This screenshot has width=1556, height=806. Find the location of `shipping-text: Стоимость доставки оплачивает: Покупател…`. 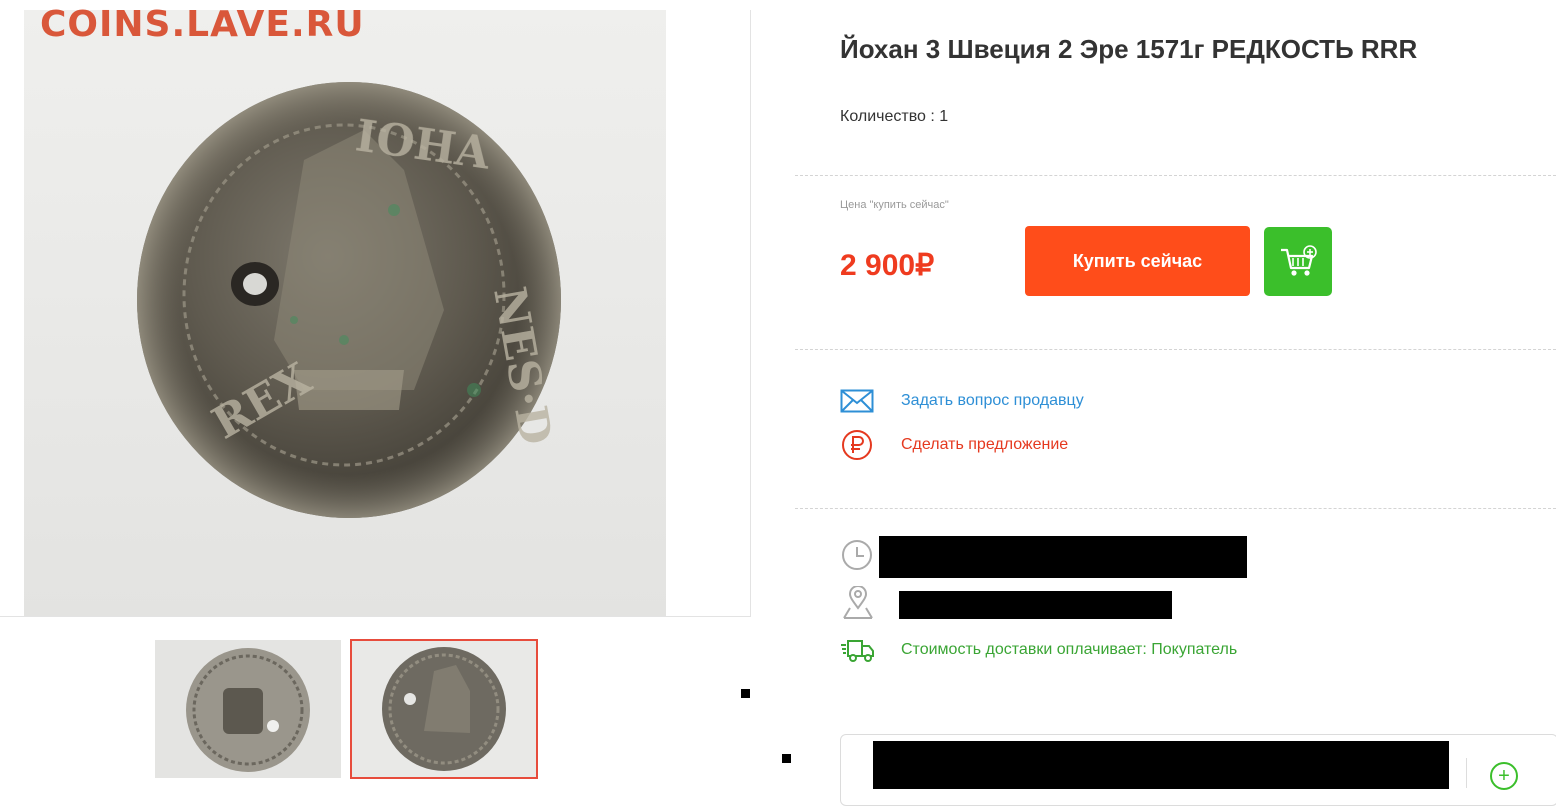

shipping-text: Стоимость доставки оплачивает: Покупател… is located at coordinates (1069, 649).